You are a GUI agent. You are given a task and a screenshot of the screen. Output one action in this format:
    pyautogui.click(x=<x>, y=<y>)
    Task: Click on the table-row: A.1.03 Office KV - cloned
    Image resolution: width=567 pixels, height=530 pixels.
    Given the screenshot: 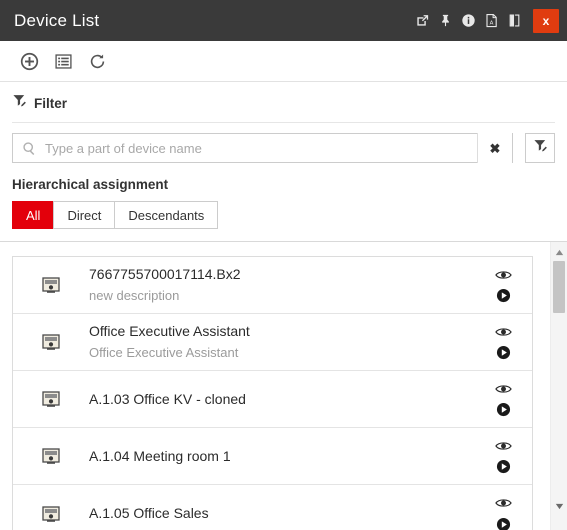 What is the action you would take?
    pyautogui.click(x=272, y=399)
    